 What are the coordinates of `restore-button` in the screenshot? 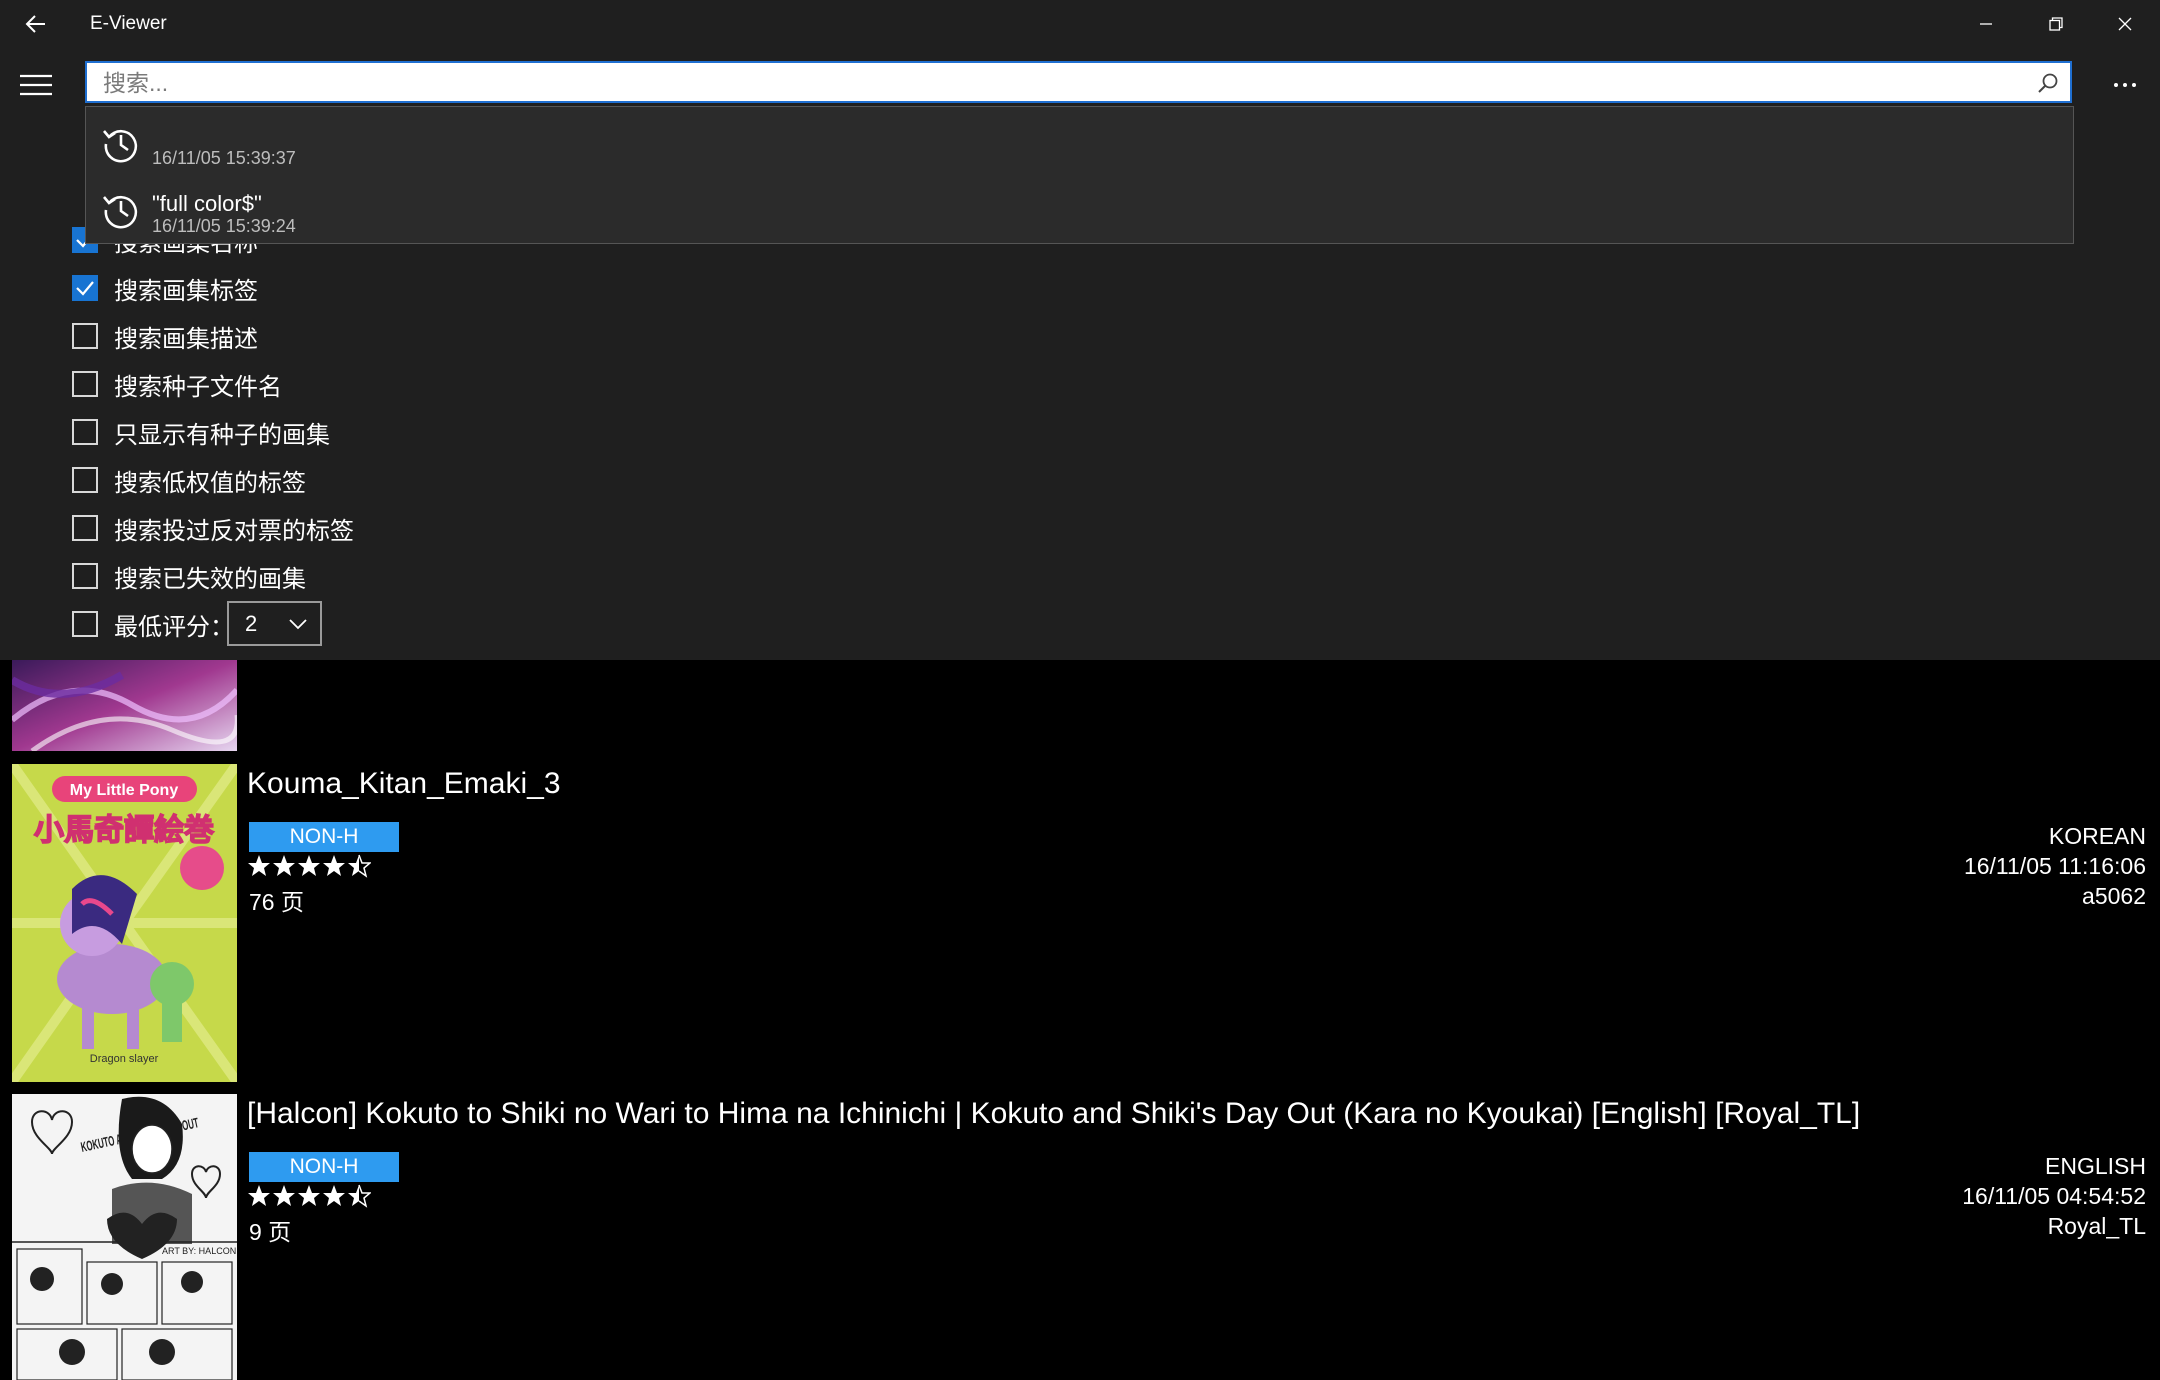 It's located at (2055, 24).